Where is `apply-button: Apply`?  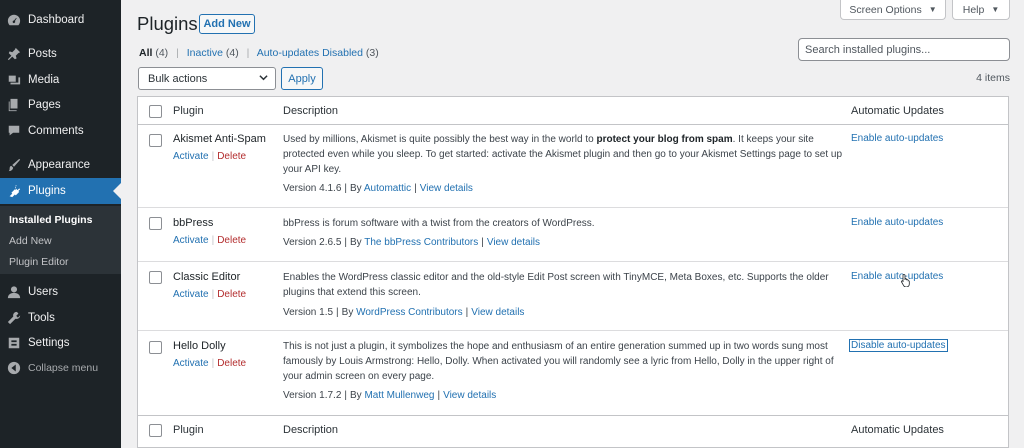
apply-button: Apply is located at coordinates (302, 78).